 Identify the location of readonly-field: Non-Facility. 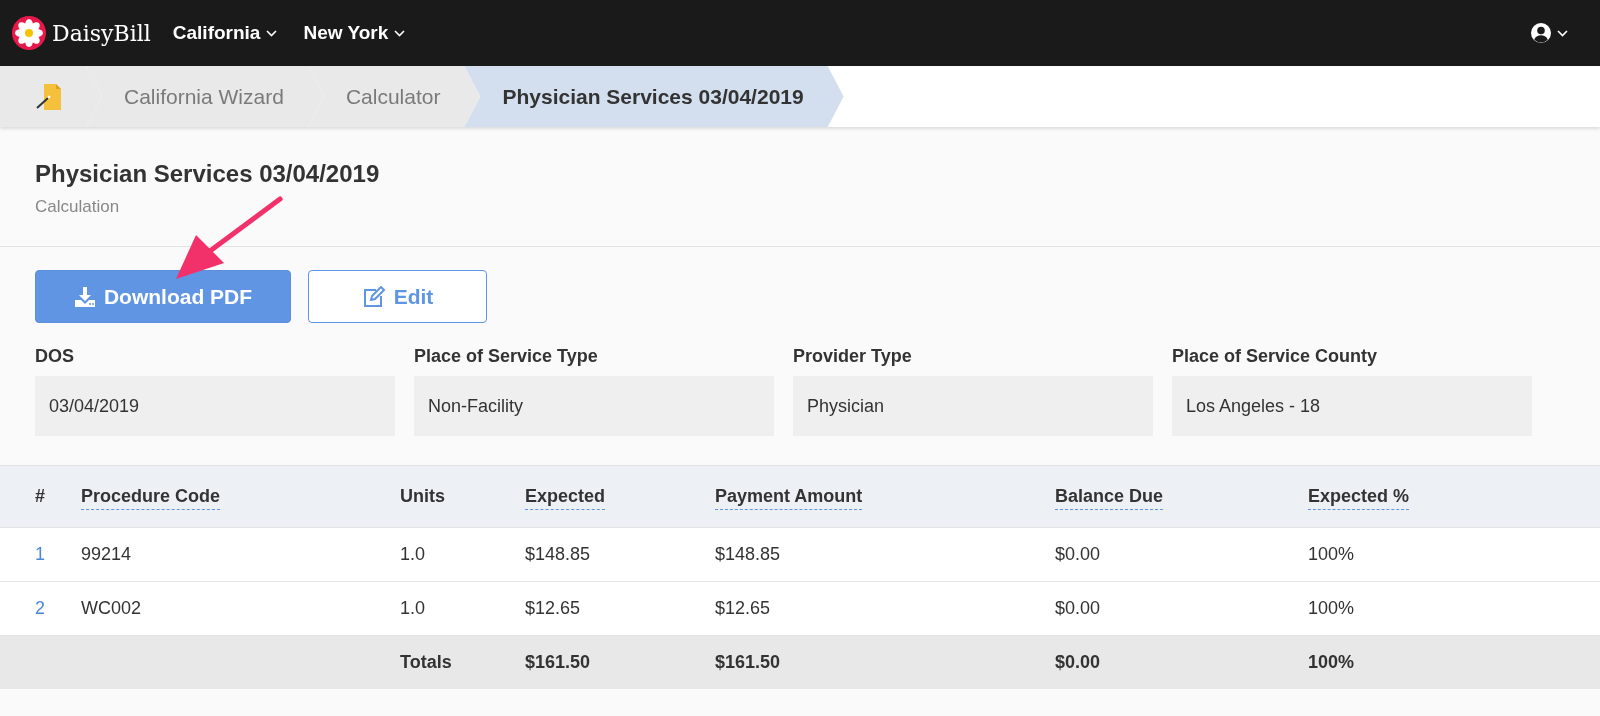
(594, 406).